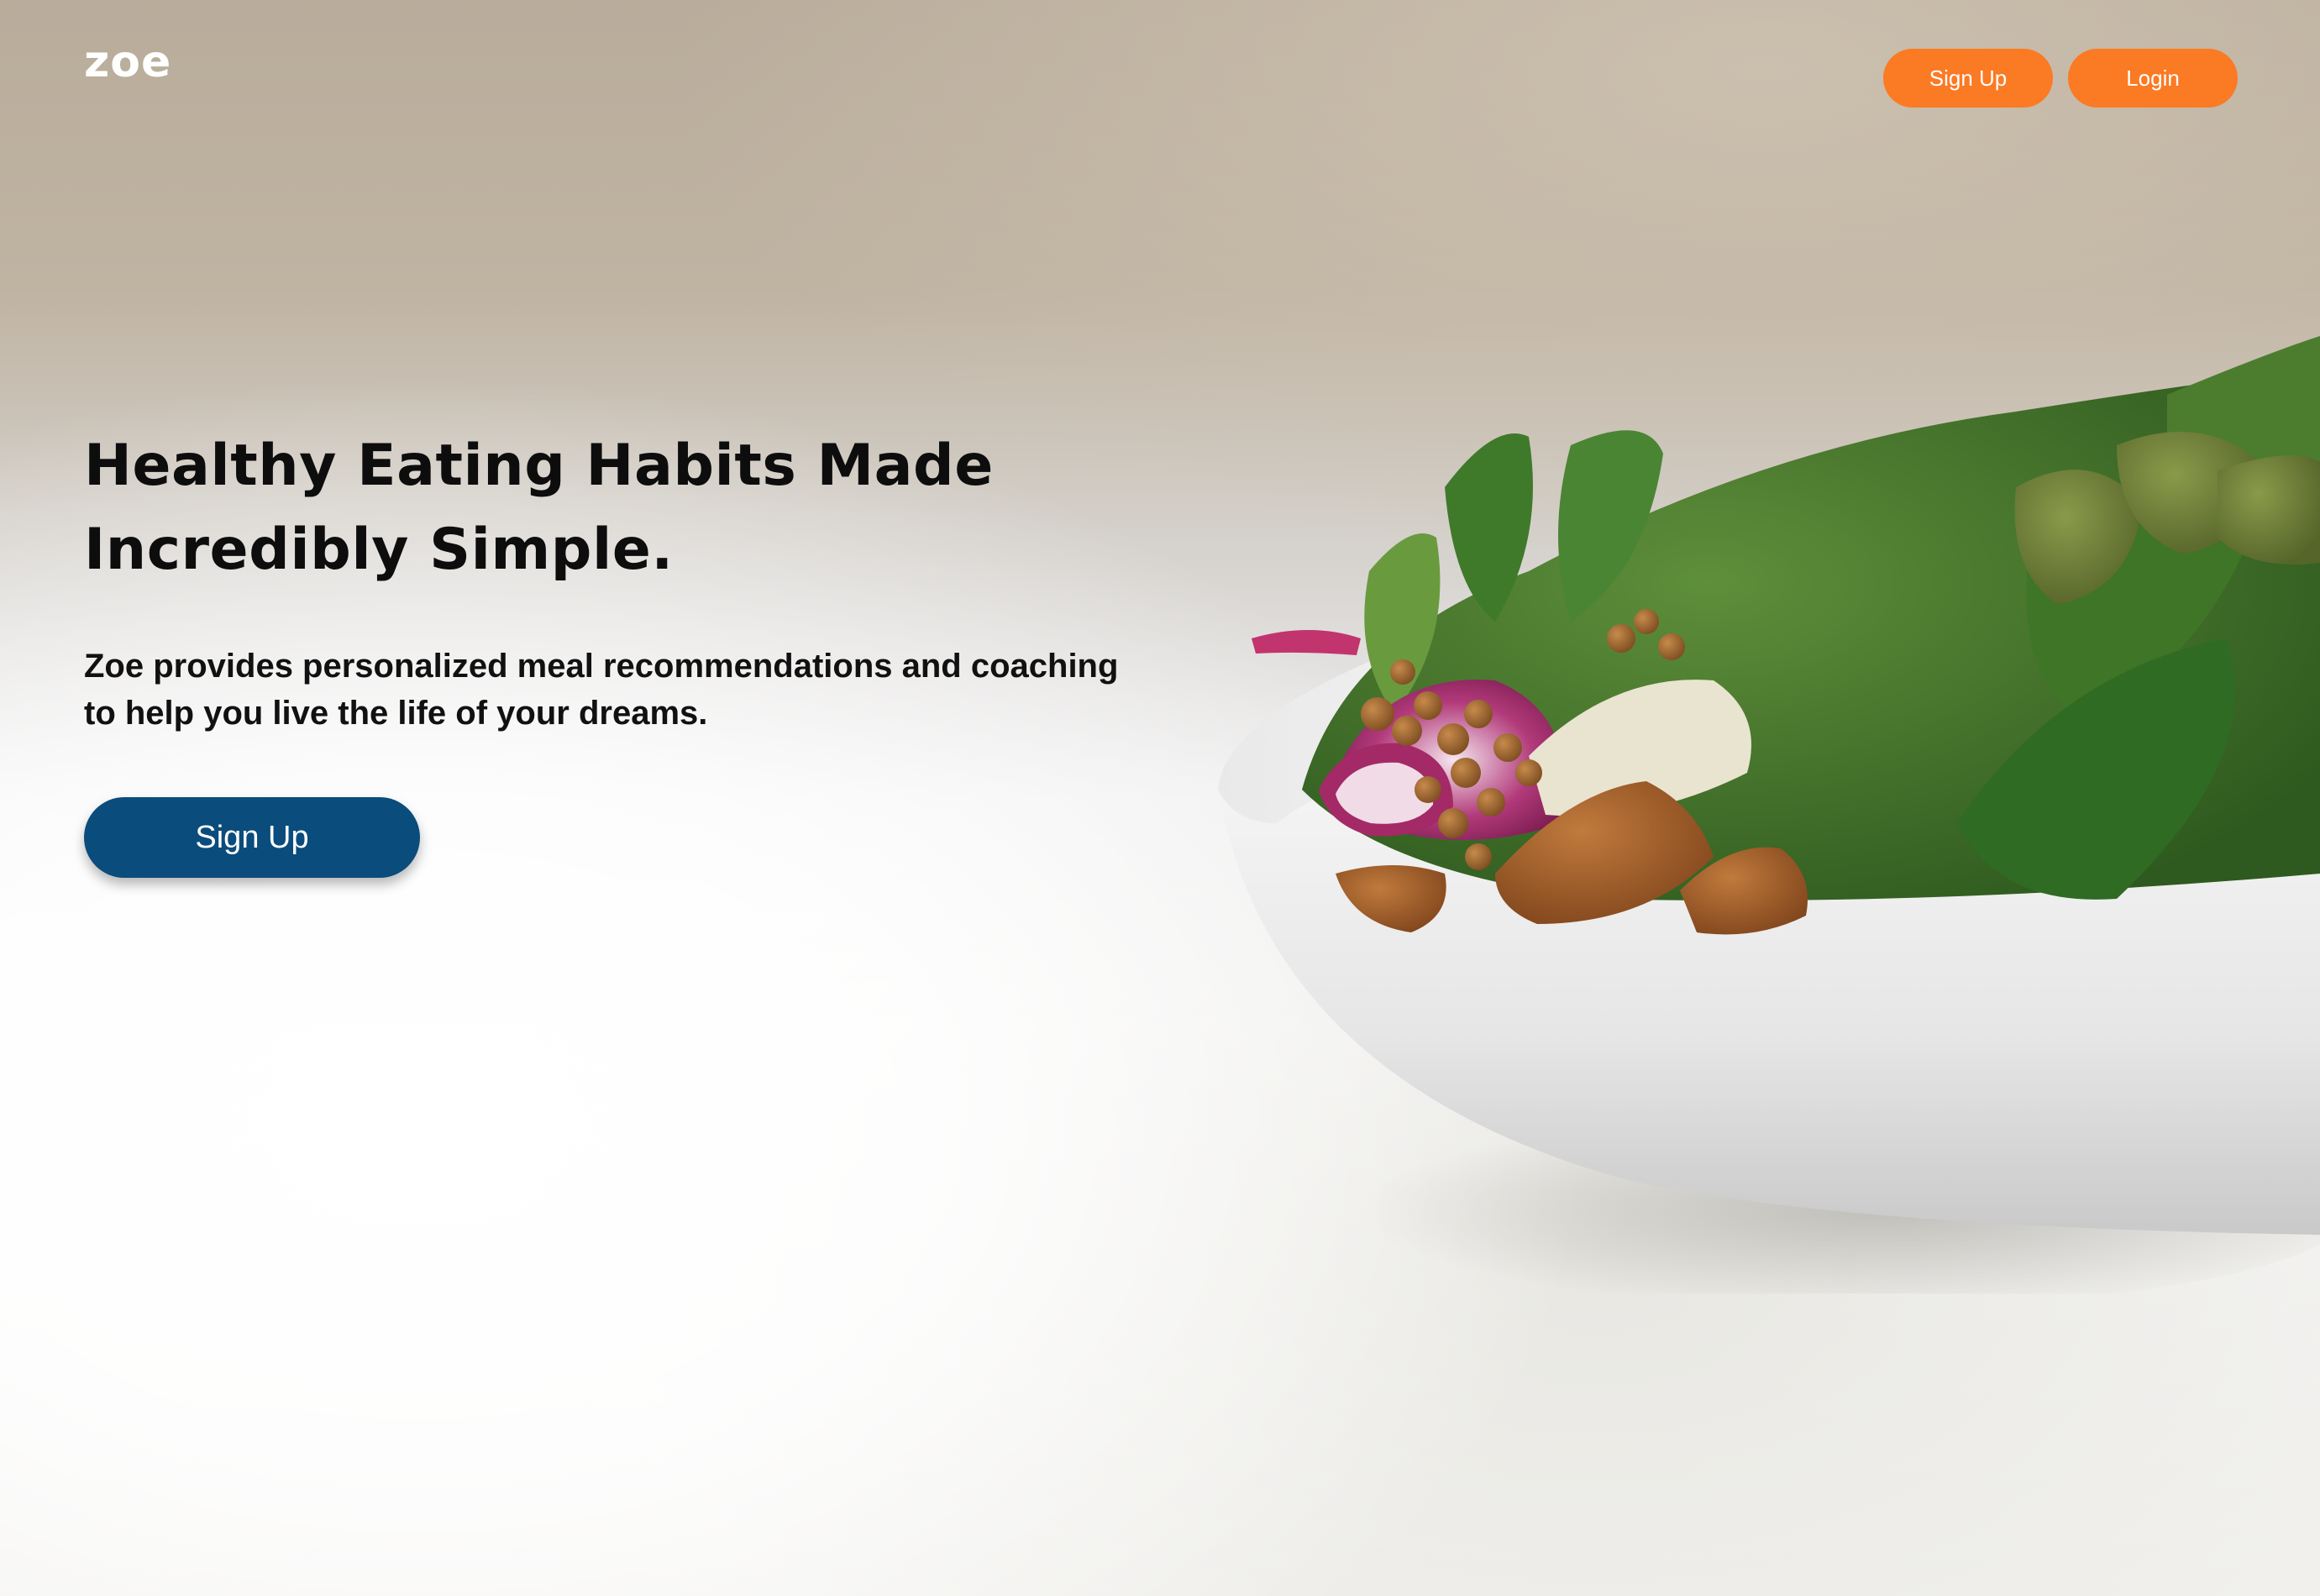 This screenshot has width=2320, height=1596. What do you see at coordinates (1160, 80) in the screenshot?
I see `site-header: zoe Sign Up Login` at bounding box center [1160, 80].